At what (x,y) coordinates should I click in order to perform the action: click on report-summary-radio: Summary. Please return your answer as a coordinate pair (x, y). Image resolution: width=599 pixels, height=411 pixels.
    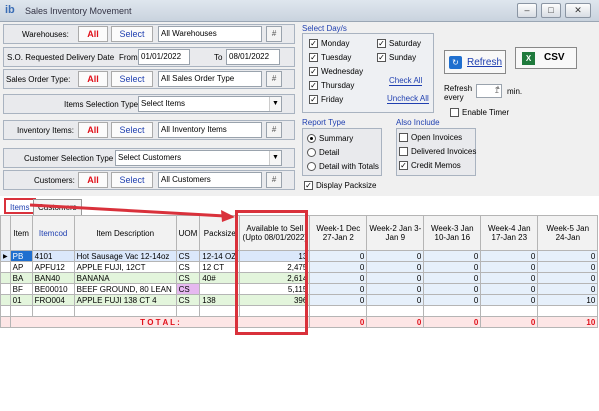
    Looking at the image, I should click on (330, 139).